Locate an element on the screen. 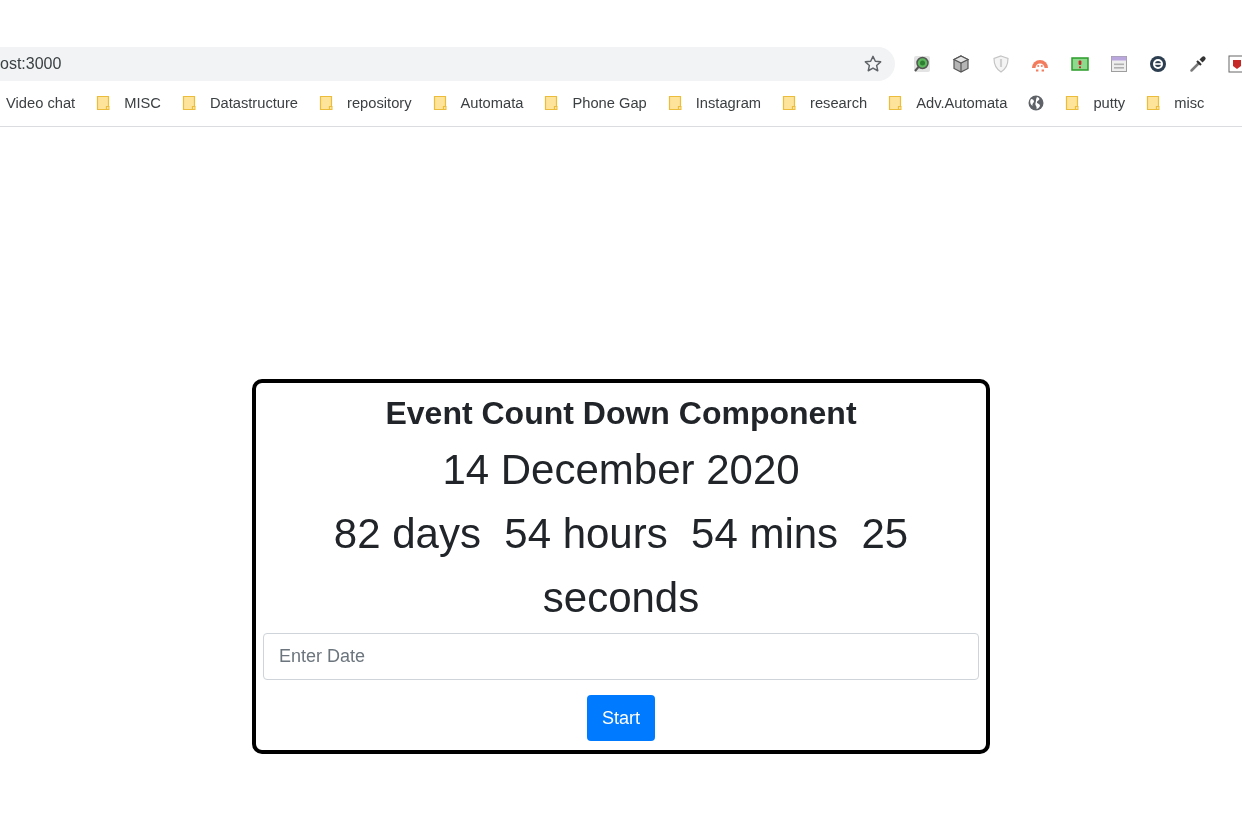  star-icon is located at coordinates (873, 64).